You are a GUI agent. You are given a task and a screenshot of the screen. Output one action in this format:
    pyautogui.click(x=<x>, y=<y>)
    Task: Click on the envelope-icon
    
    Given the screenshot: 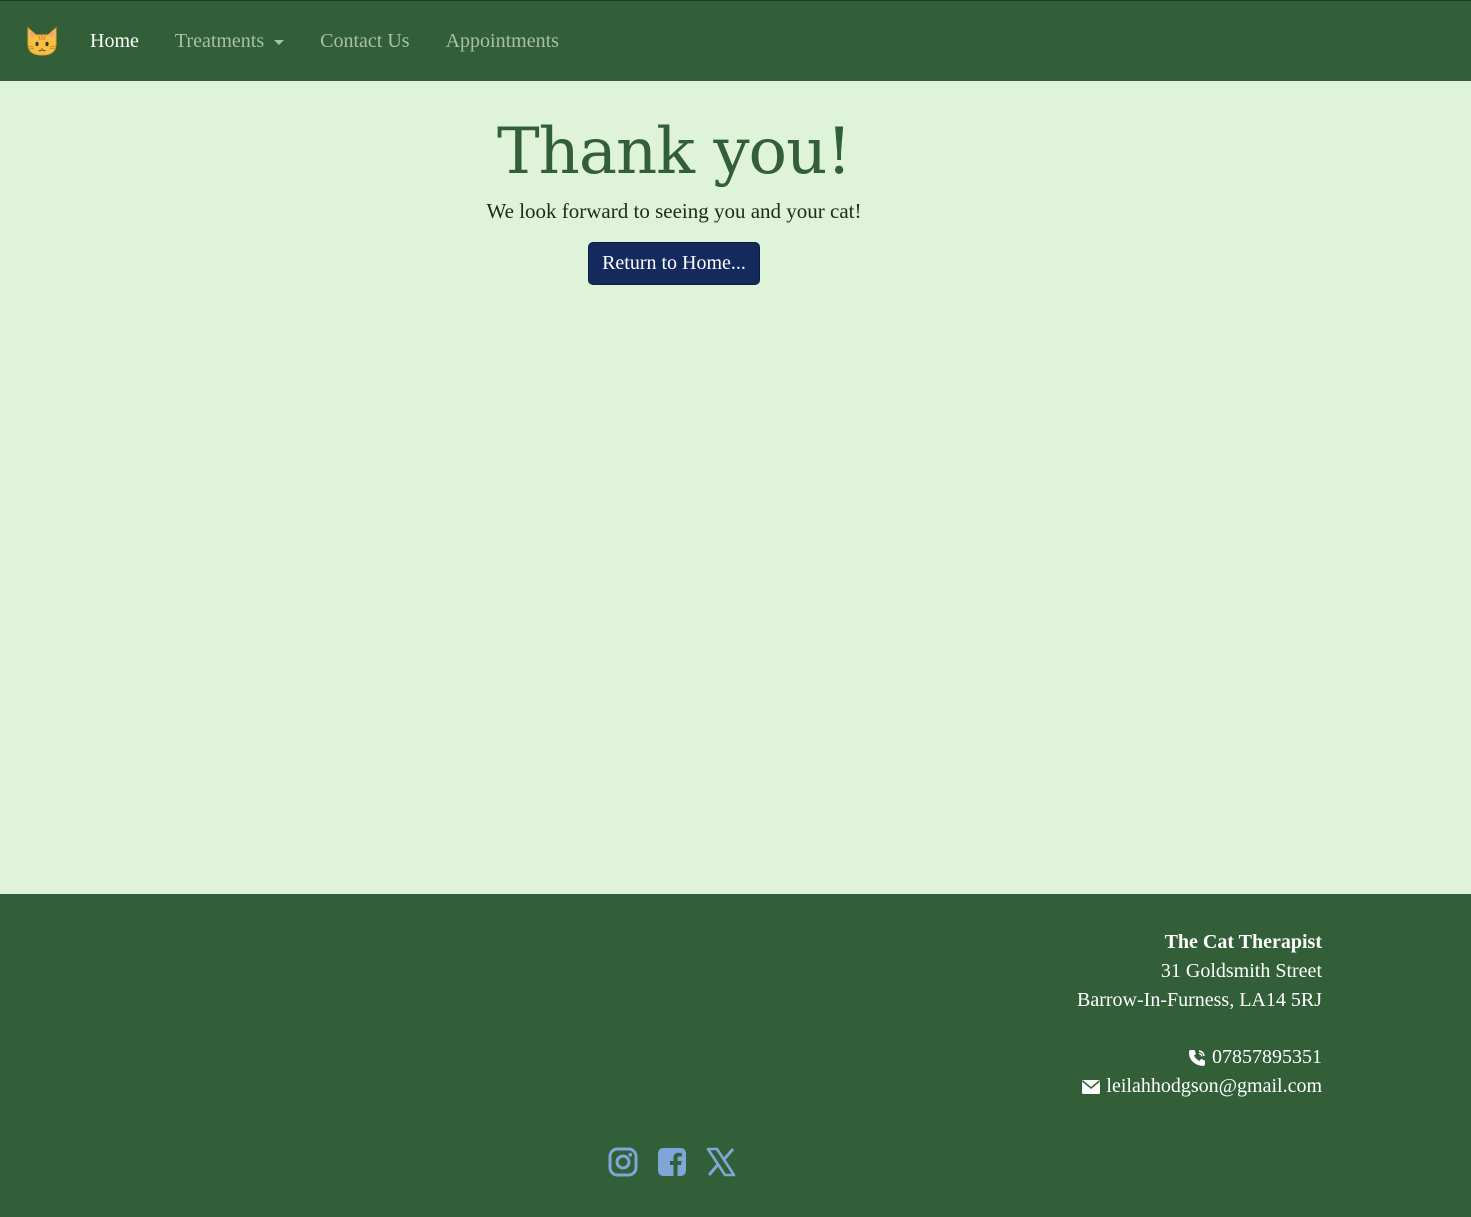 What is the action you would take?
    pyautogui.click(x=1091, y=1086)
    